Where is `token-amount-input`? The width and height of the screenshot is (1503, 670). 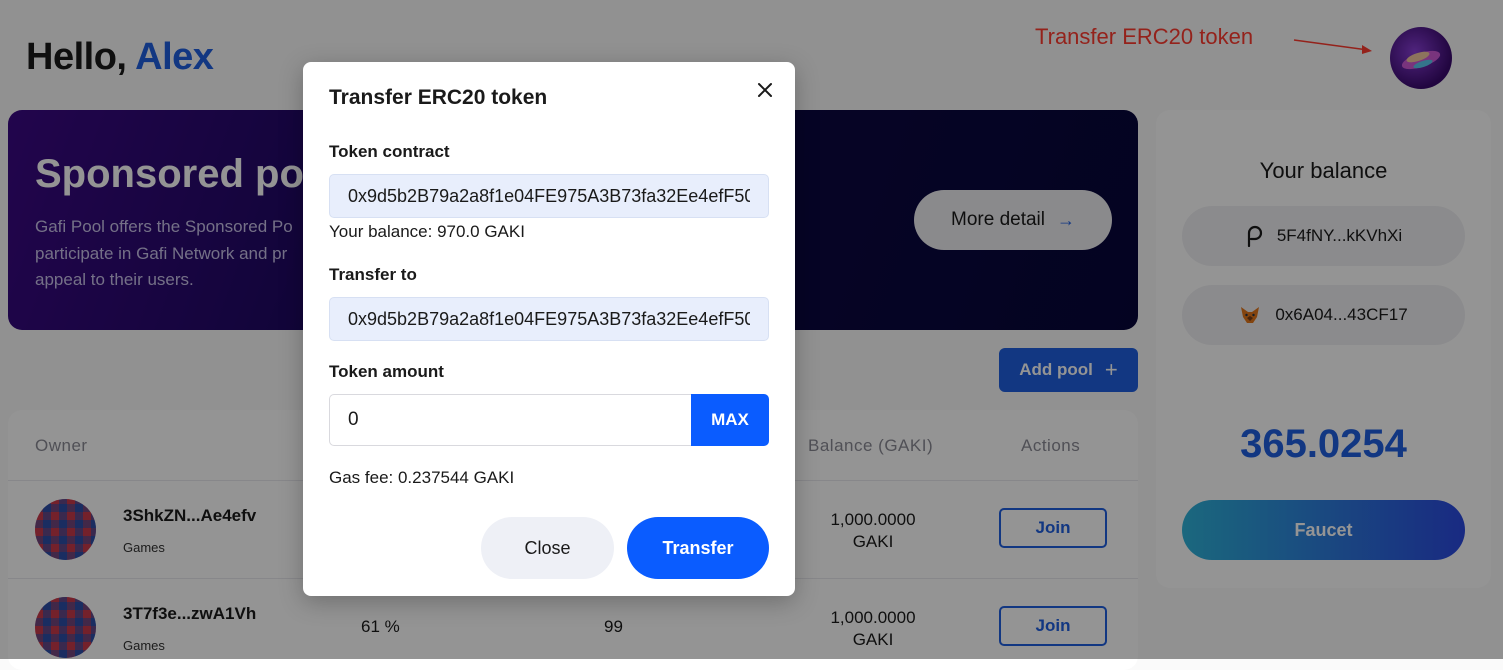
token-amount-input is located at coordinates (510, 420).